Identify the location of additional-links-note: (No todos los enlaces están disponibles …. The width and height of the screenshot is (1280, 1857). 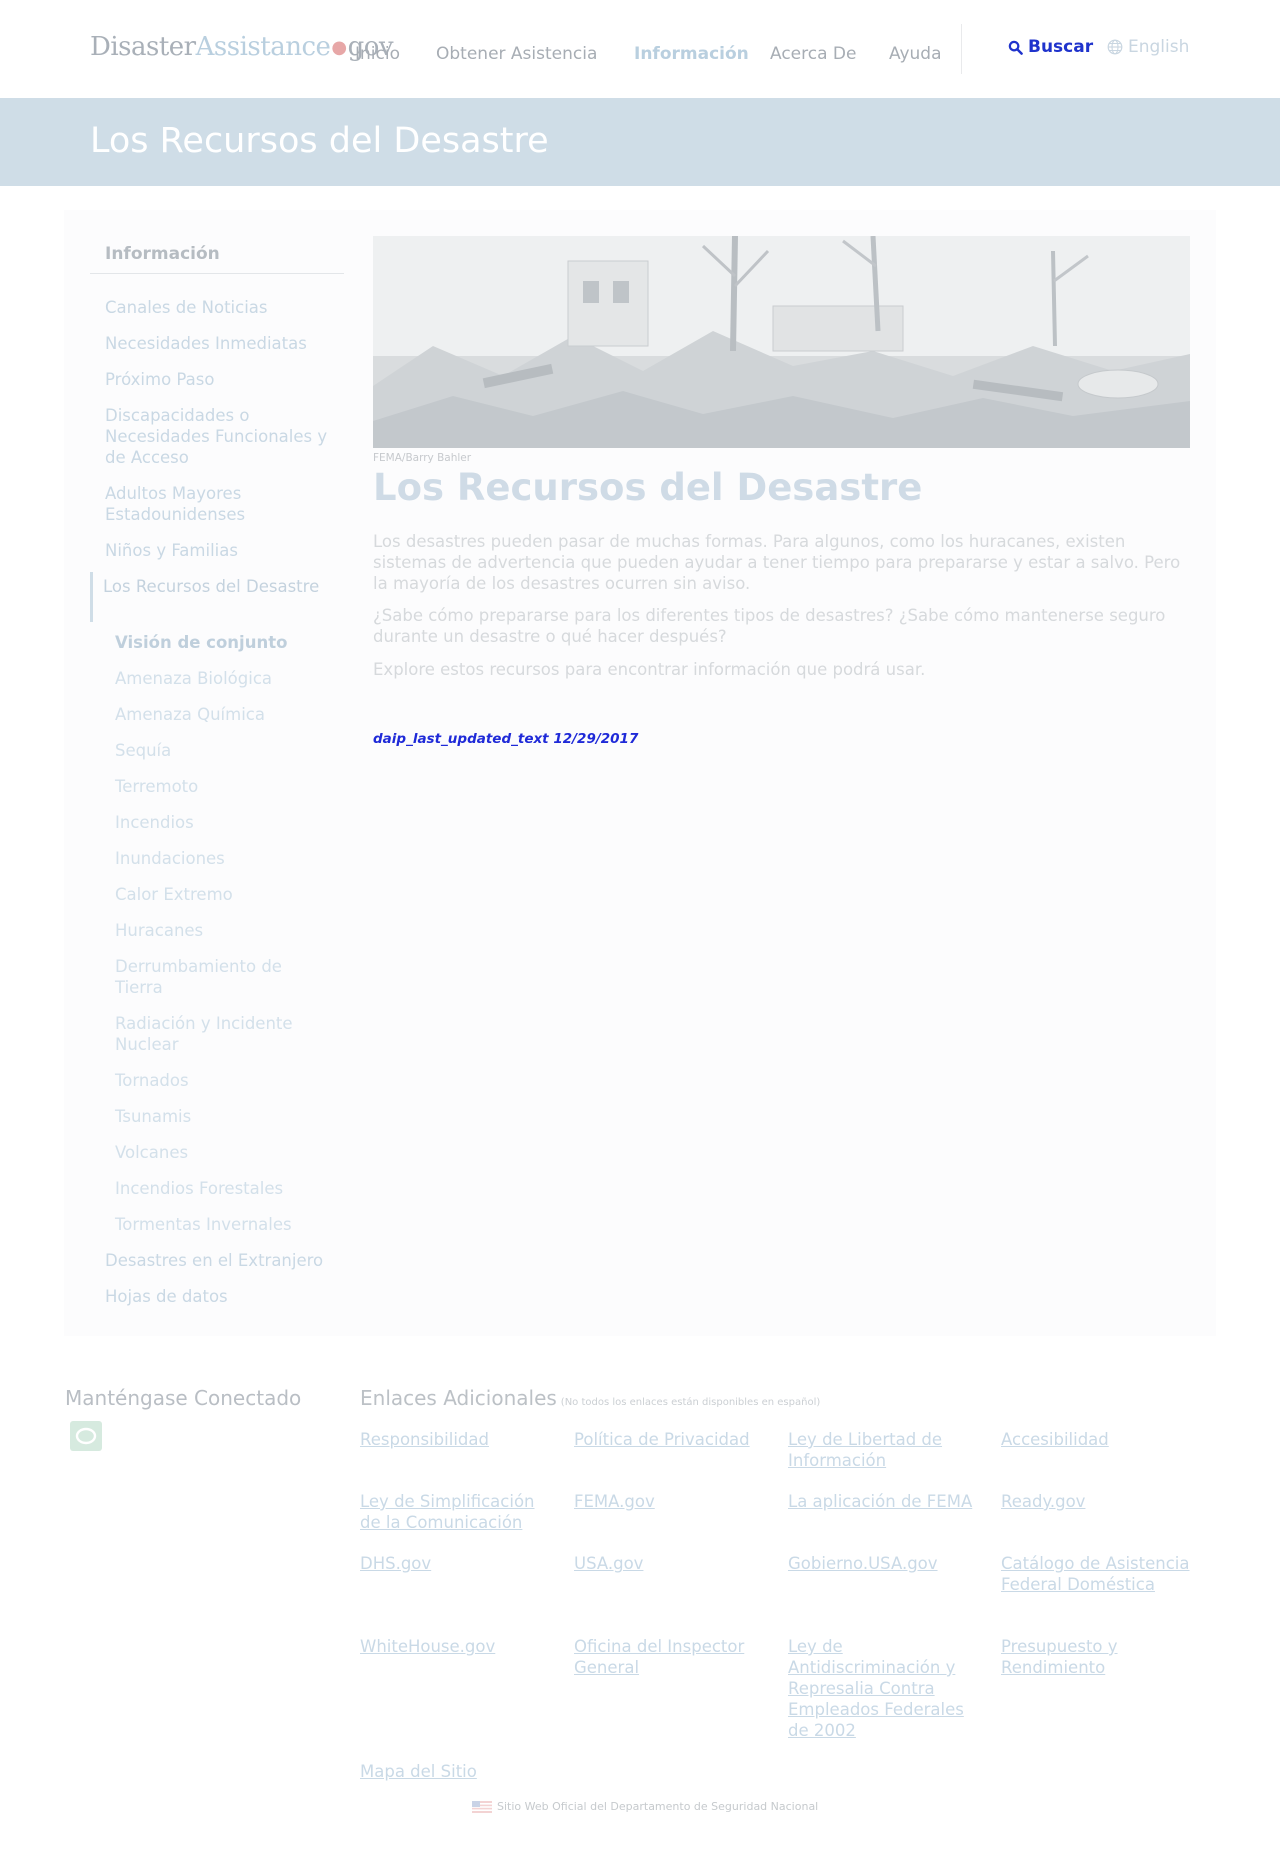
(690, 1402).